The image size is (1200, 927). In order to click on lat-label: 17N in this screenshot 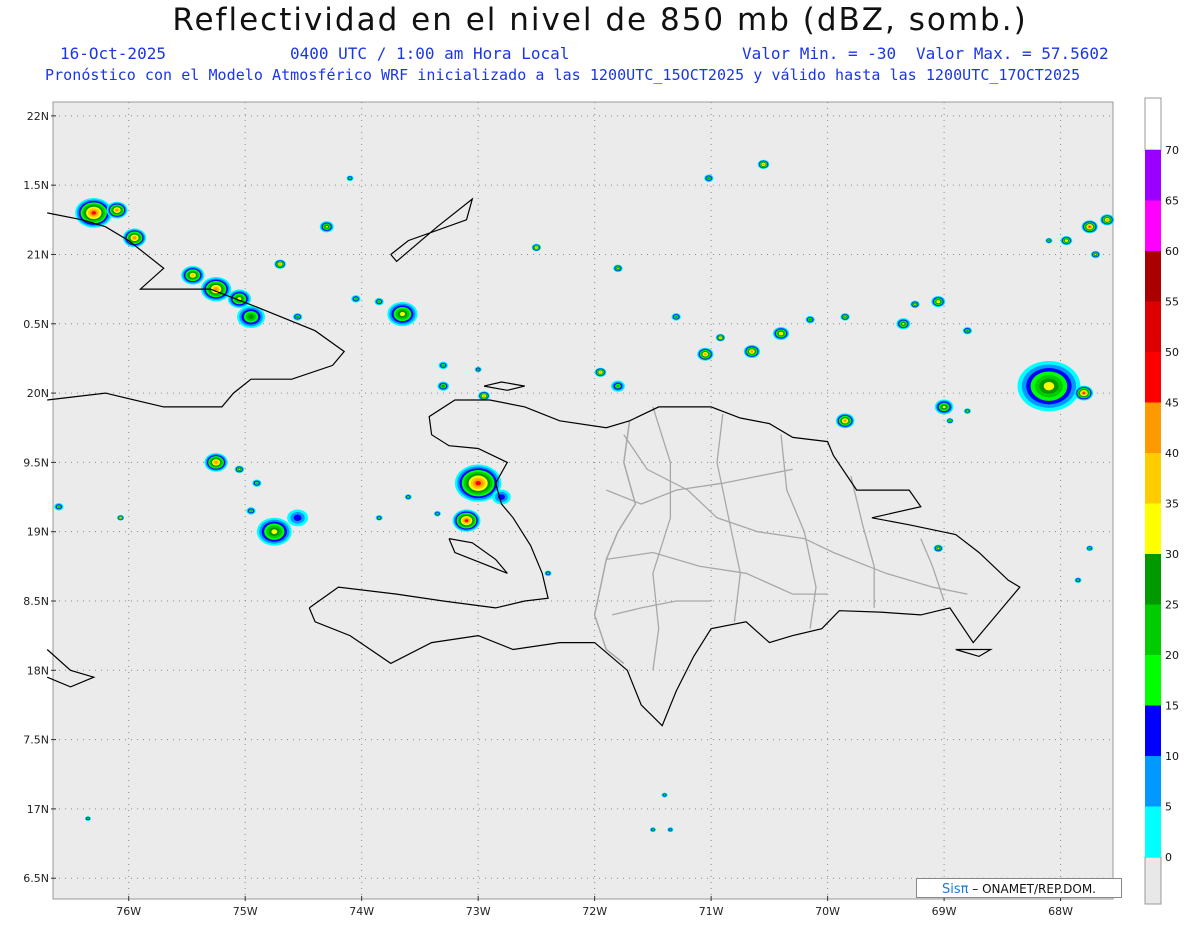, I will do `click(38, 809)`.